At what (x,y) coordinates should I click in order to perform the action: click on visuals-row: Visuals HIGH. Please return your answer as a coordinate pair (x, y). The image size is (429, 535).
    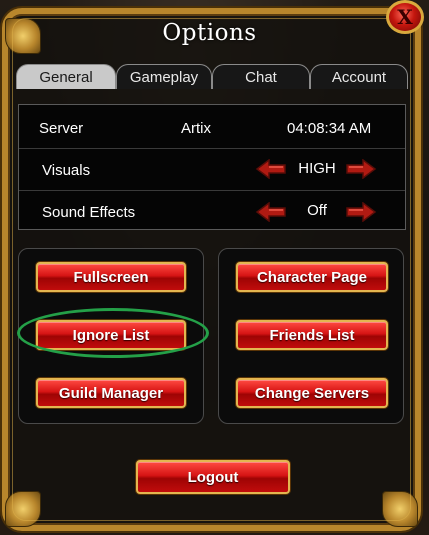
    Looking at the image, I should click on (212, 168).